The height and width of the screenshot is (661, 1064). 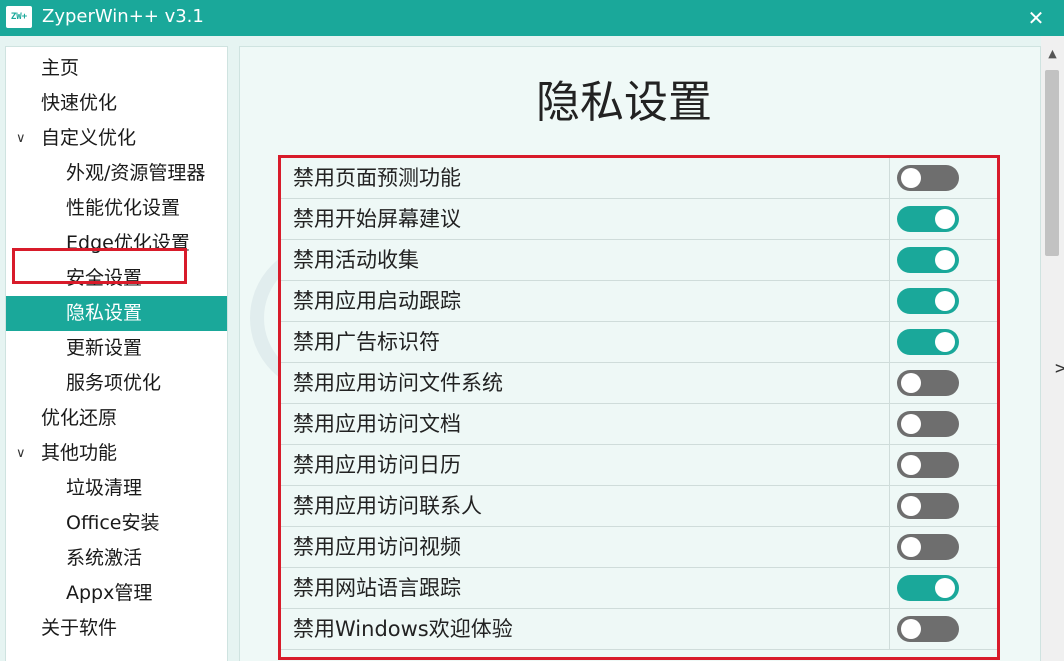 I want to click on sidebar-item-label: Appx管理, so click(x=109, y=593).